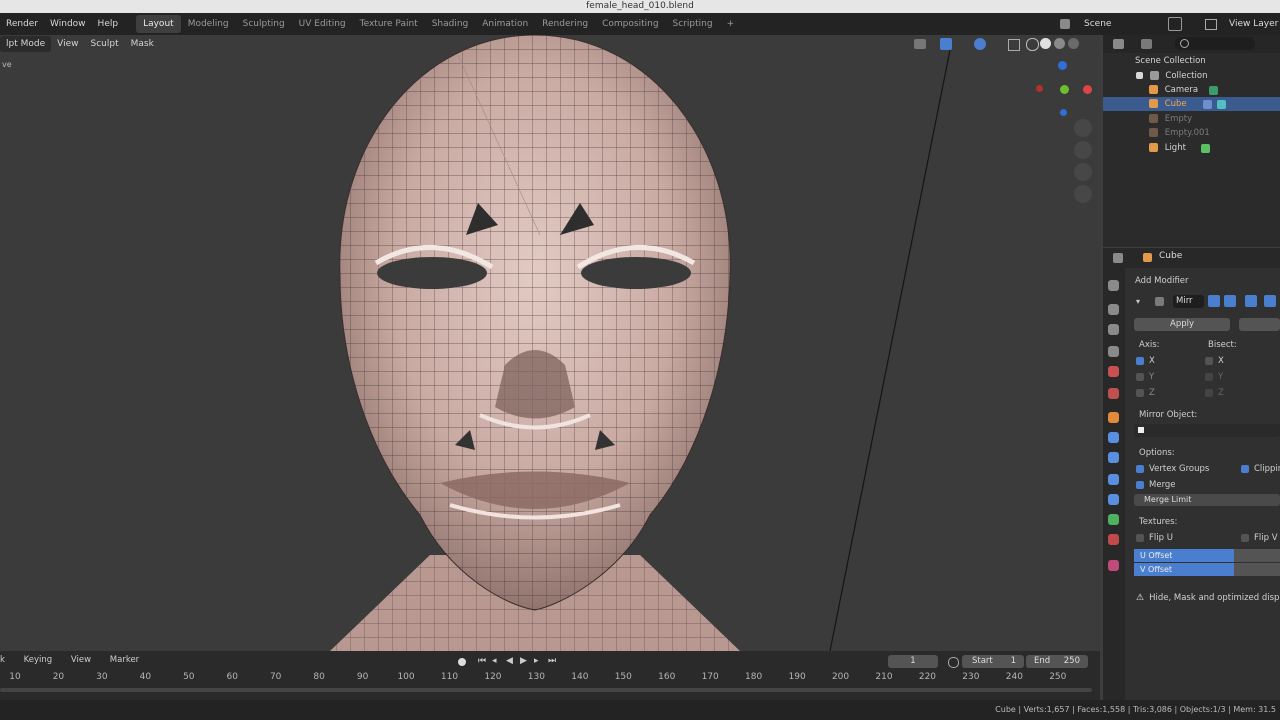 The image size is (1280, 720). I want to click on data-tab-icon, so click(1113, 519).